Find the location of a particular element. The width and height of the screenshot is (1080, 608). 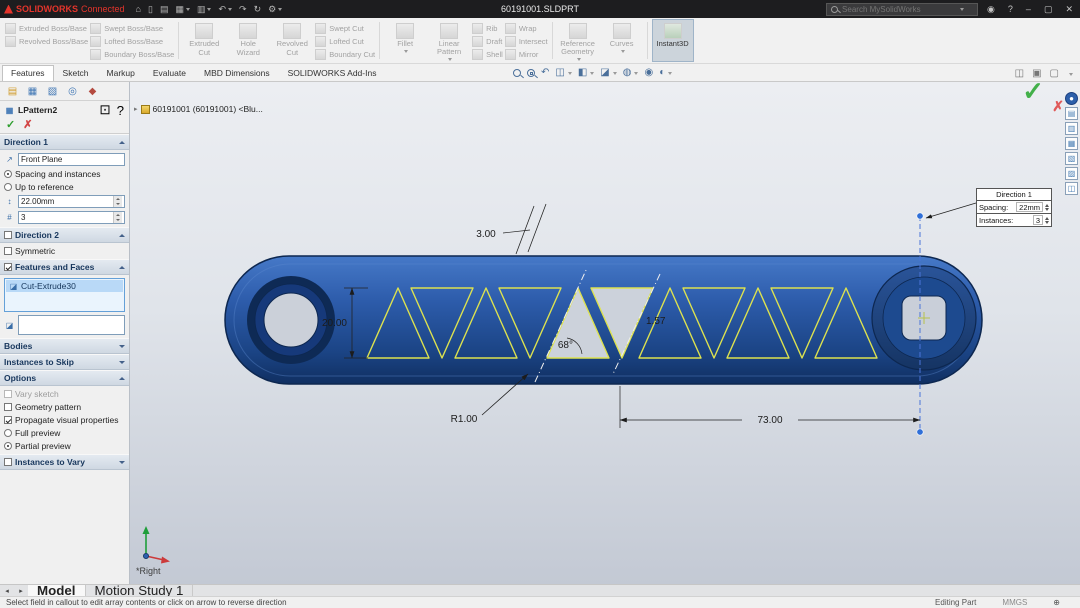

left-hole is located at coordinates (291, 320).